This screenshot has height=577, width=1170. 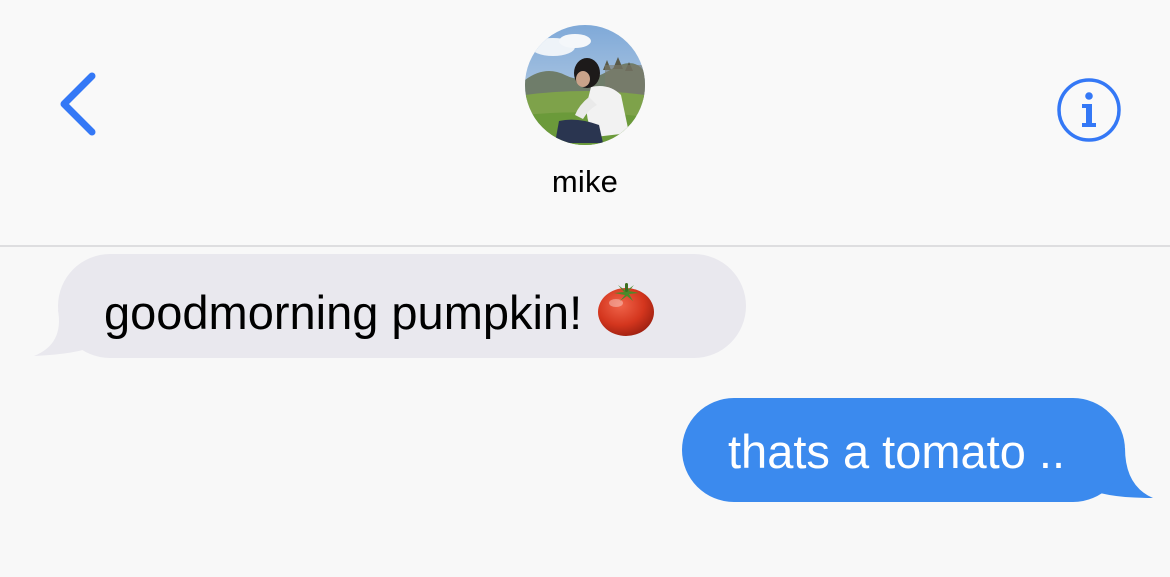 What do you see at coordinates (585, 182) in the screenshot?
I see `contact-name: mike` at bounding box center [585, 182].